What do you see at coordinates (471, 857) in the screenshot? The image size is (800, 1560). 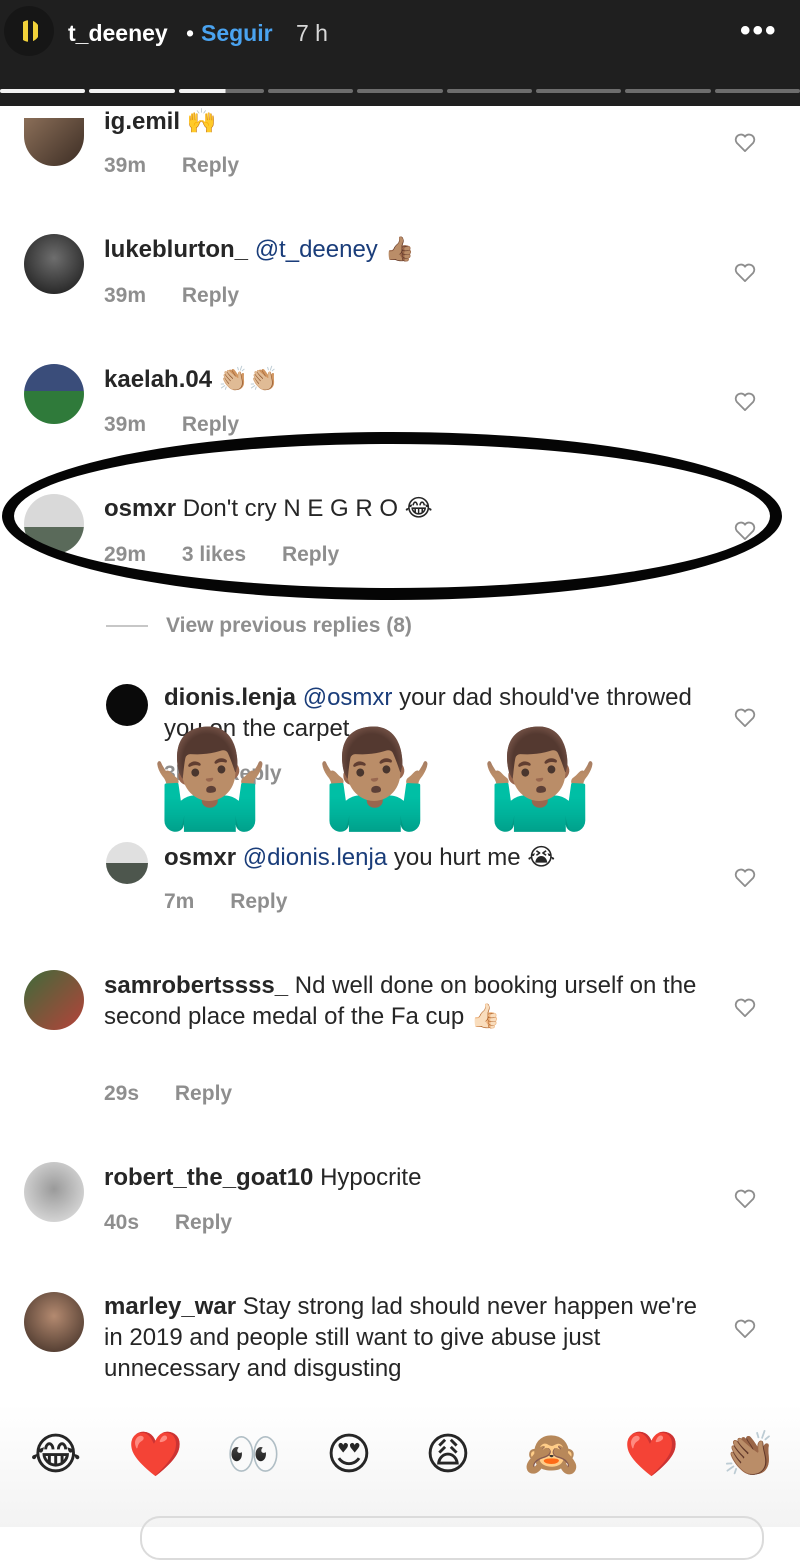 I see `reply-body: you hurt me 😭` at bounding box center [471, 857].